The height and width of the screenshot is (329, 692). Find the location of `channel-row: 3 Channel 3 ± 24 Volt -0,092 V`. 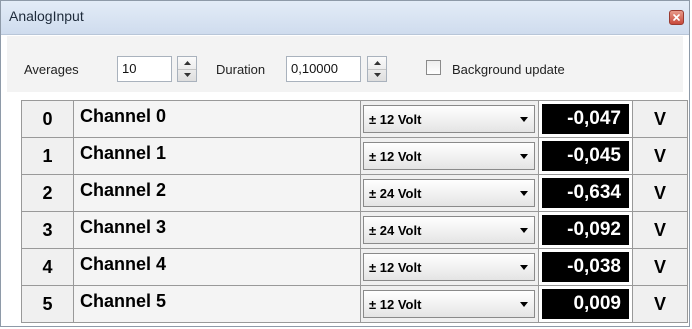

channel-row: 3 Channel 3 ± 24 Volt -0,092 V is located at coordinates (355, 230).